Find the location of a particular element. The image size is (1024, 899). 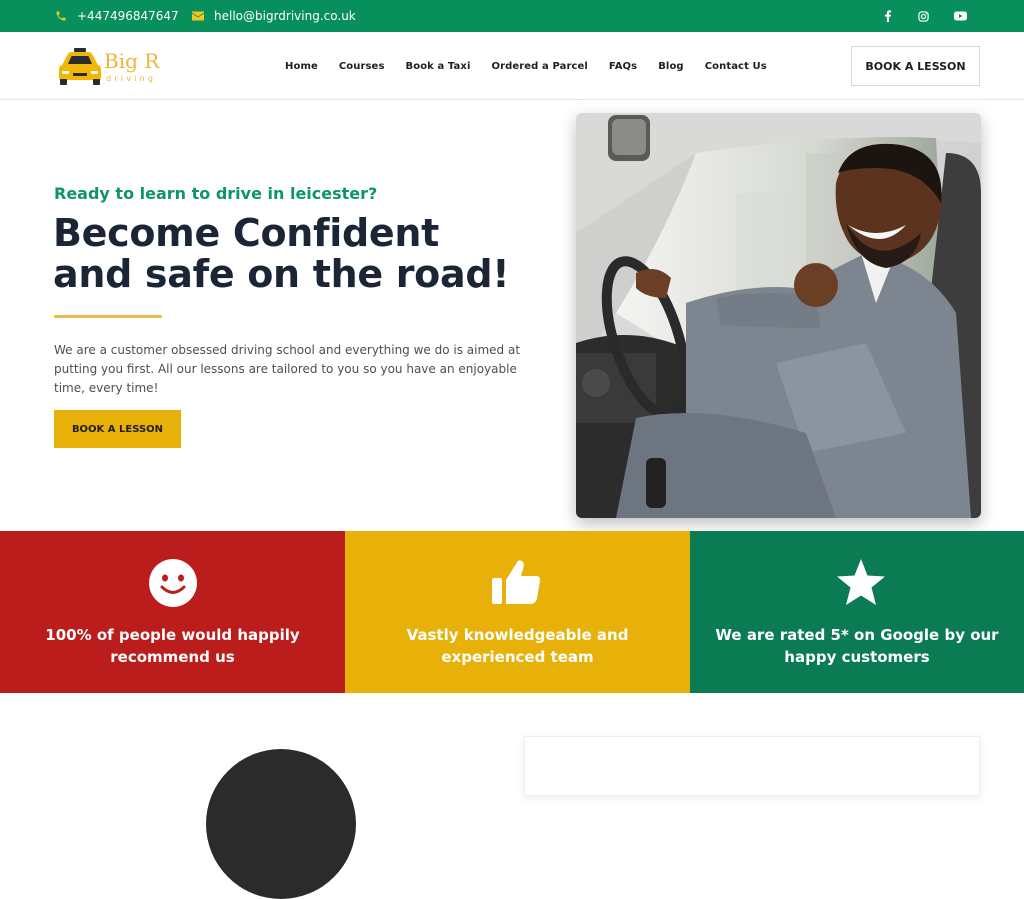

section-photo-circle is located at coordinates (281, 824).